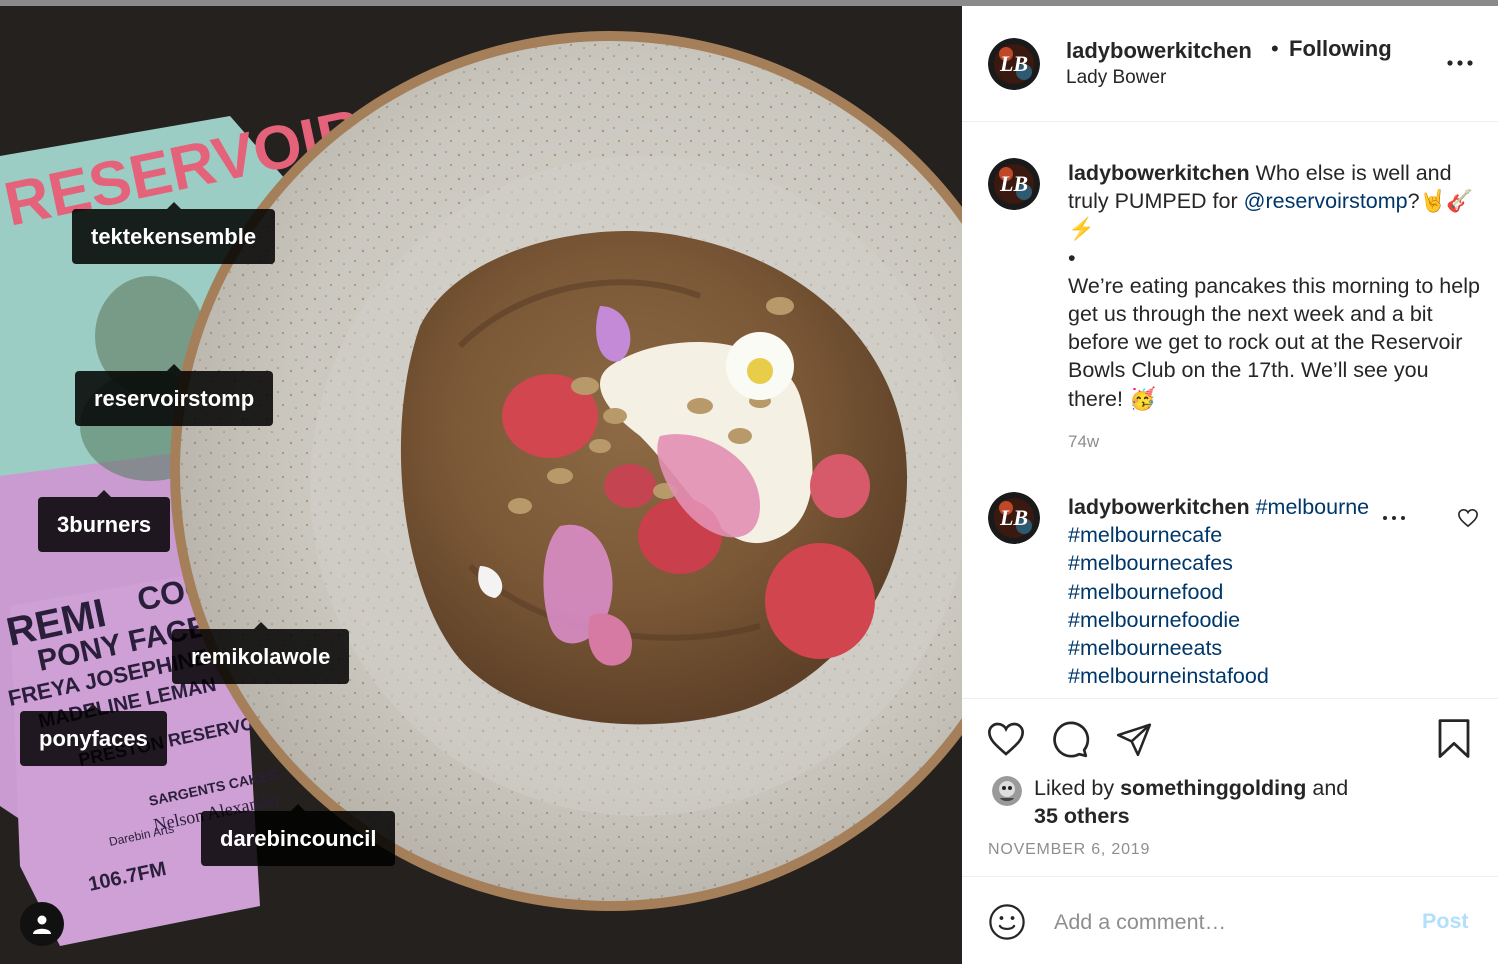 The image size is (1498, 965). I want to click on comment-hashtag: #melbournefood, so click(1233, 592).